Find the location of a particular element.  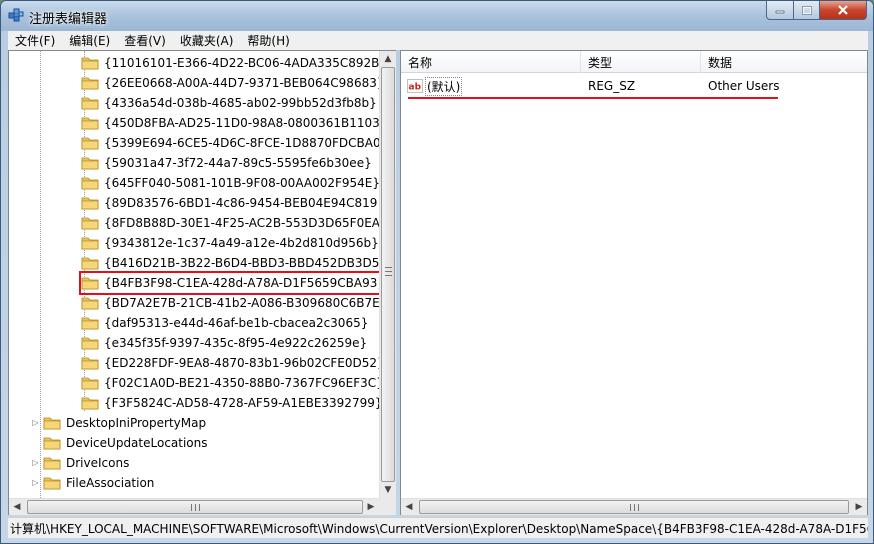

tree-item: {daf95313-e44d-46af-be1b-cbacea2c3065} is located at coordinates (225, 323).